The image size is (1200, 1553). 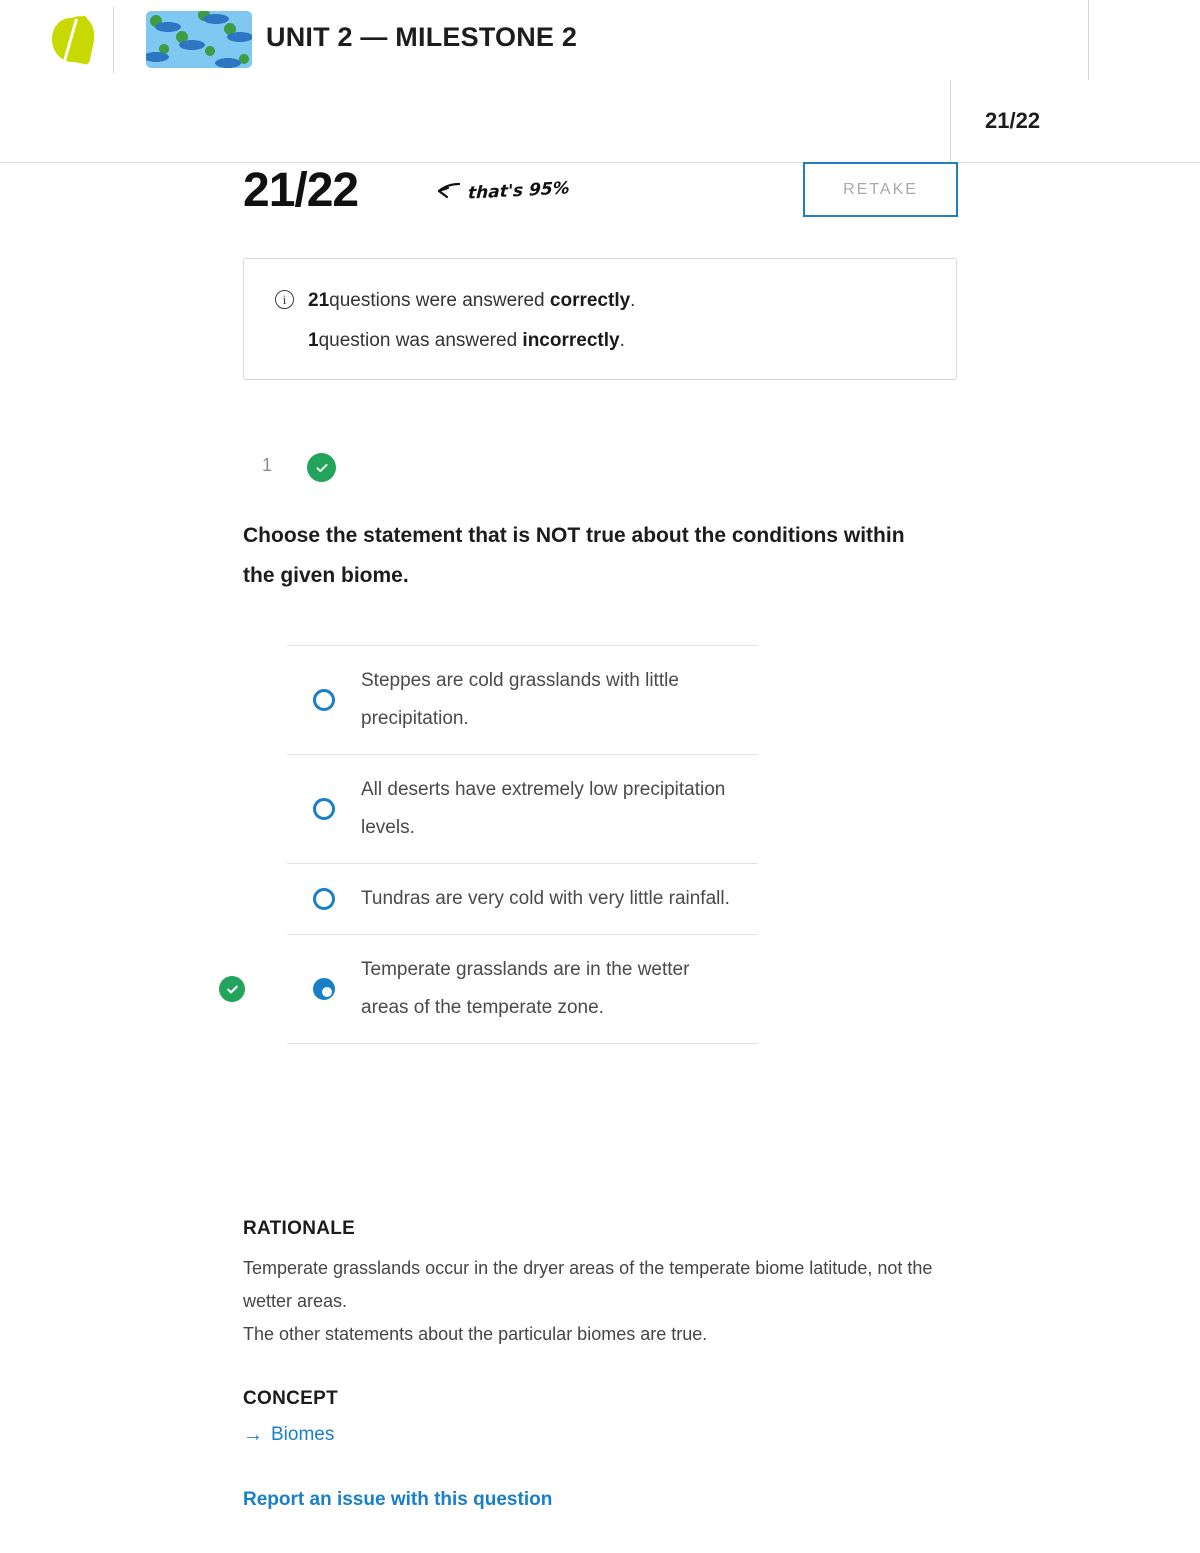 What do you see at coordinates (590, 300) in the screenshot?
I see `summary-correct-word: correctly` at bounding box center [590, 300].